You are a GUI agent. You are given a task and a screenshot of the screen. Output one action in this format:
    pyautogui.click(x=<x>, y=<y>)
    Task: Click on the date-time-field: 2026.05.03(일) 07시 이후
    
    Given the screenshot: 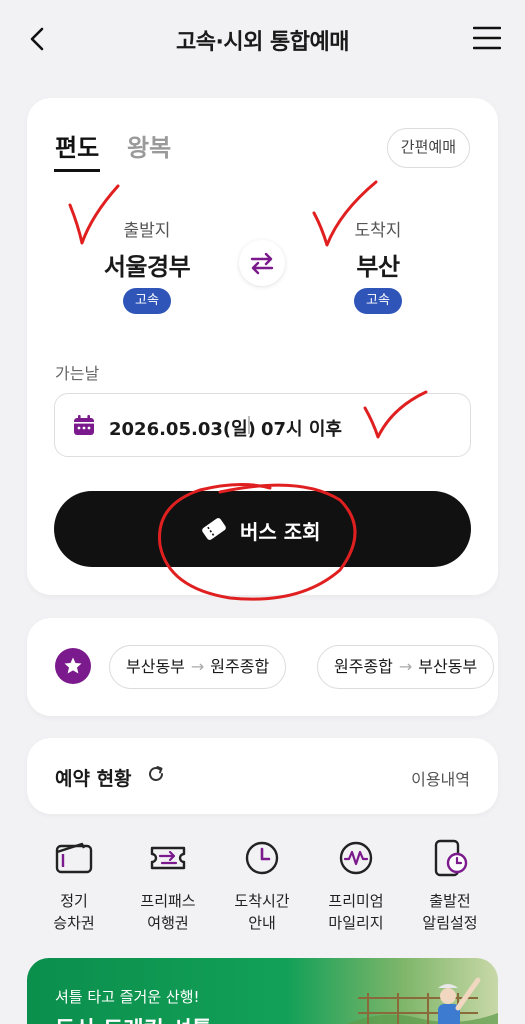 What is the action you would take?
    pyautogui.click(x=262, y=425)
    